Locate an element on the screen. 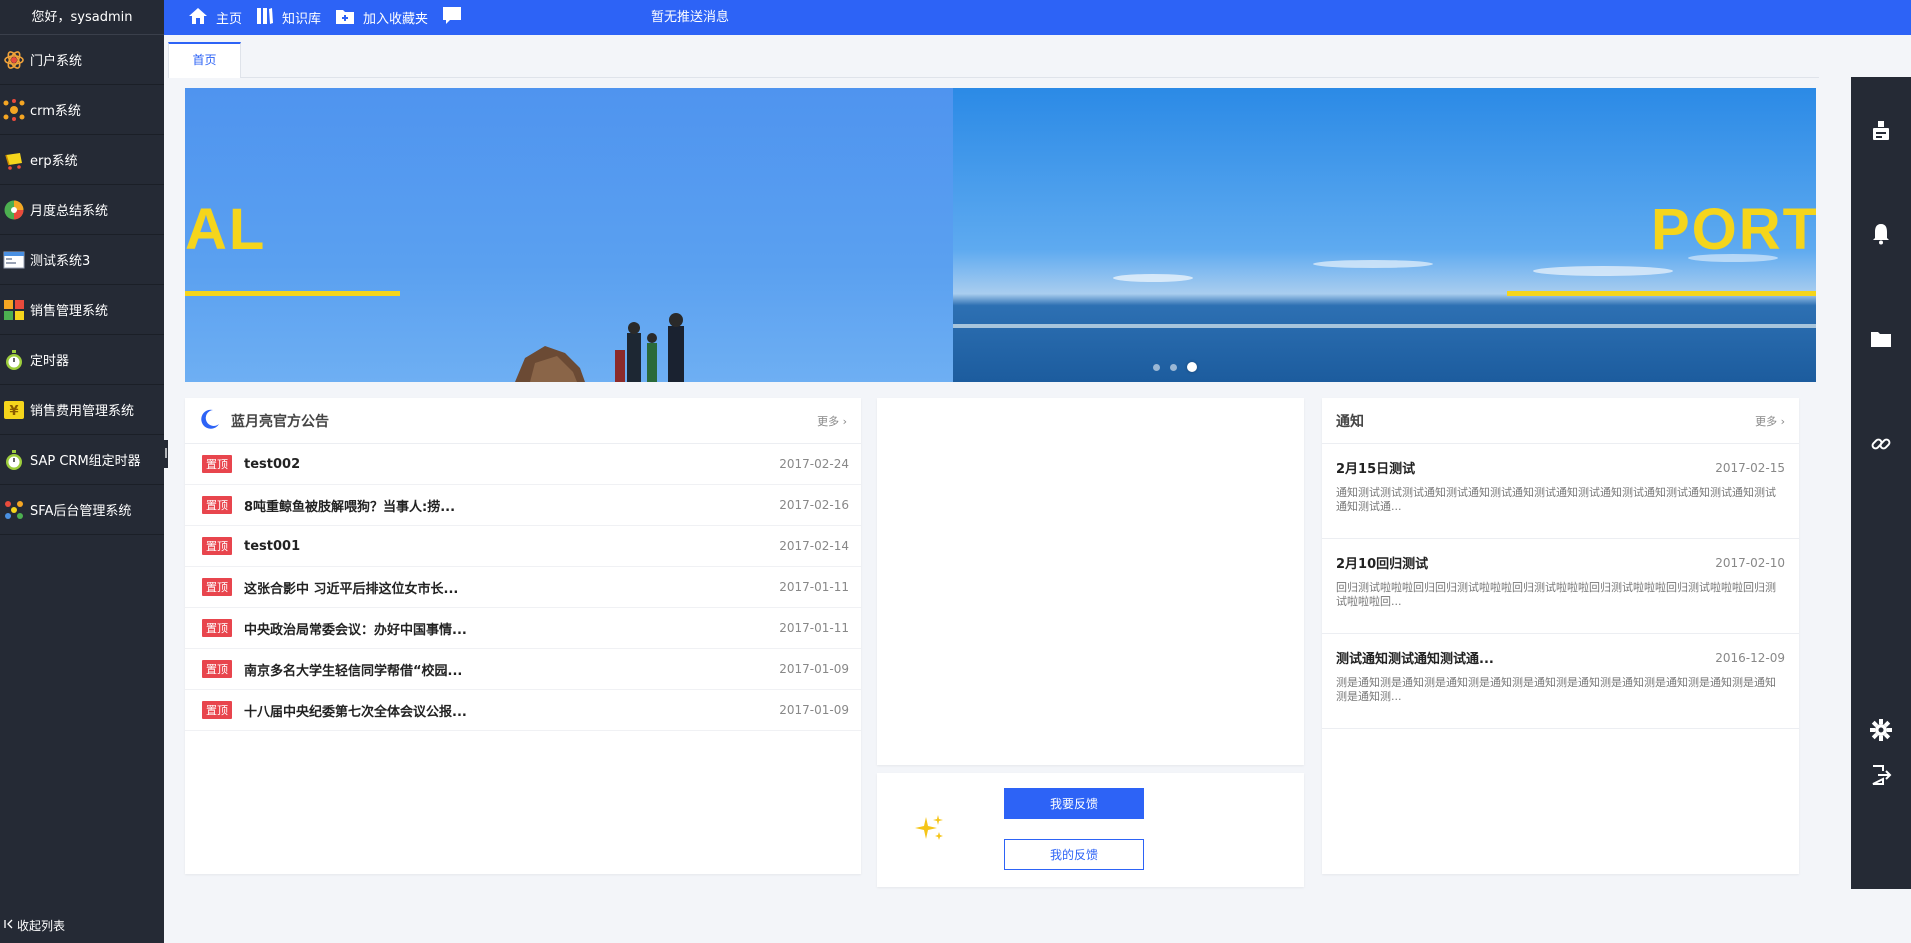 This screenshot has height=943, width=1911. collapse-list-button: 收起列表 is located at coordinates (32, 925).